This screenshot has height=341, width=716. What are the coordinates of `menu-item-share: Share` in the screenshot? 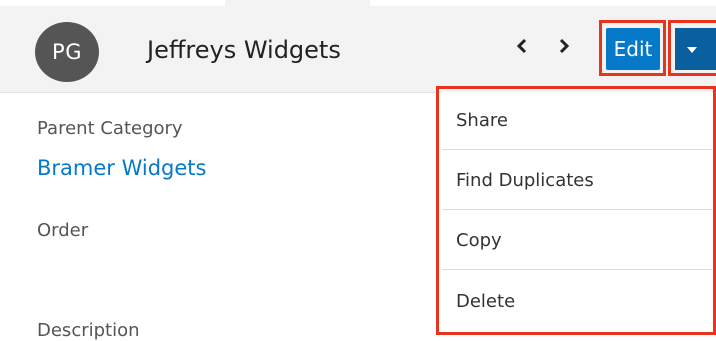 It's located at (577, 121).